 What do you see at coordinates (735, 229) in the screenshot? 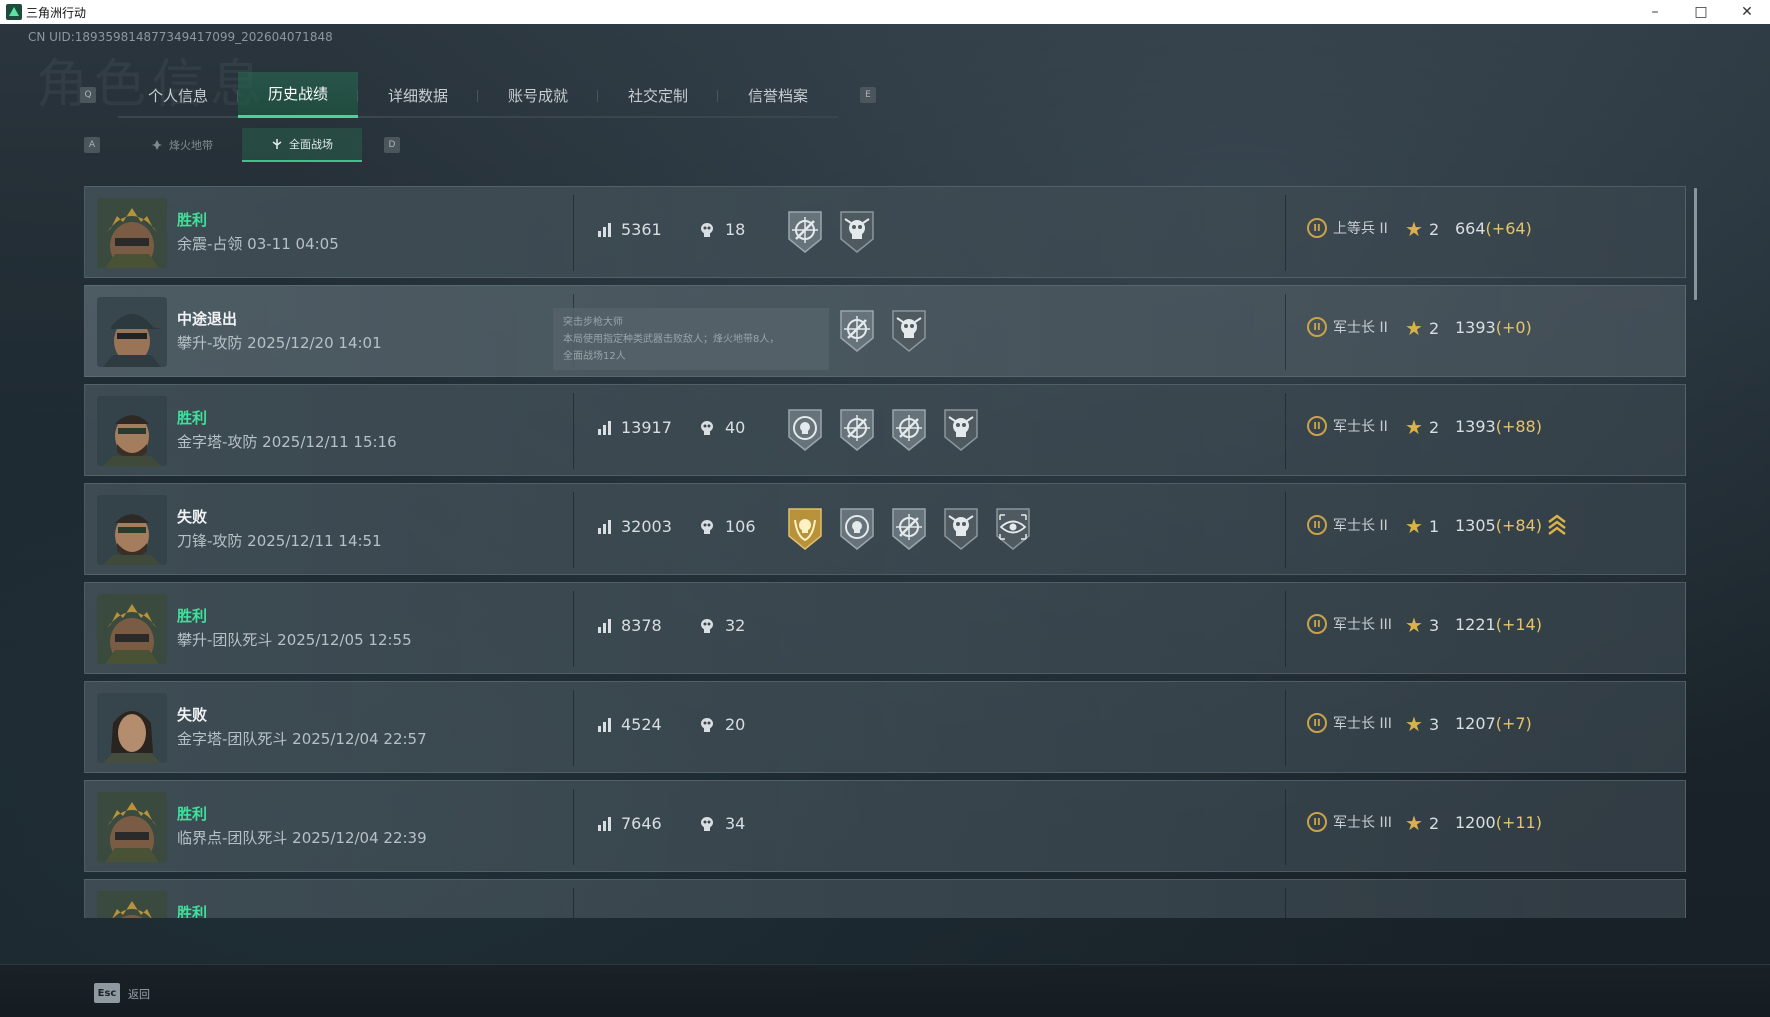
I see `kills-value: 18` at bounding box center [735, 229].